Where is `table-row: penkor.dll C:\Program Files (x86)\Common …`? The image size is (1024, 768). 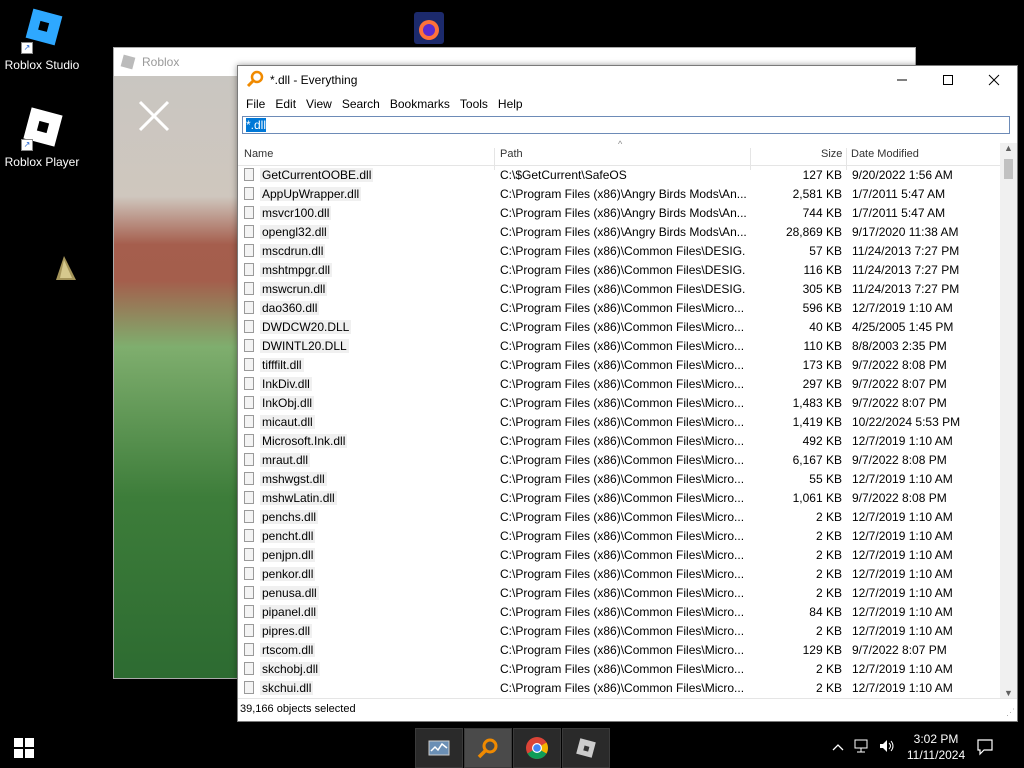 table-row: penkor.dll C:\Program Files (x86)\Common … is located at coordinates (619, 573).